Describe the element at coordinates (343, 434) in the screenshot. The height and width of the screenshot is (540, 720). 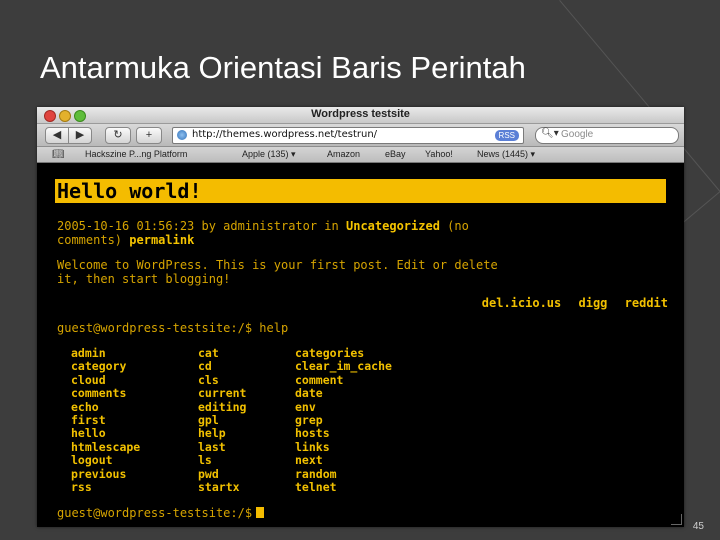
I see `command-item: hosts` at that location.